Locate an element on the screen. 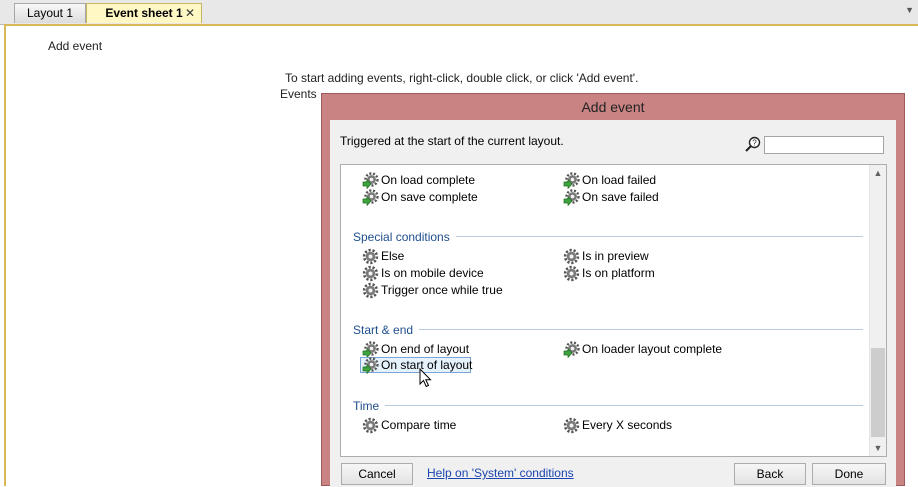  scroll-down-arrow-icon: ▼ is located at coordinates (878, 448).